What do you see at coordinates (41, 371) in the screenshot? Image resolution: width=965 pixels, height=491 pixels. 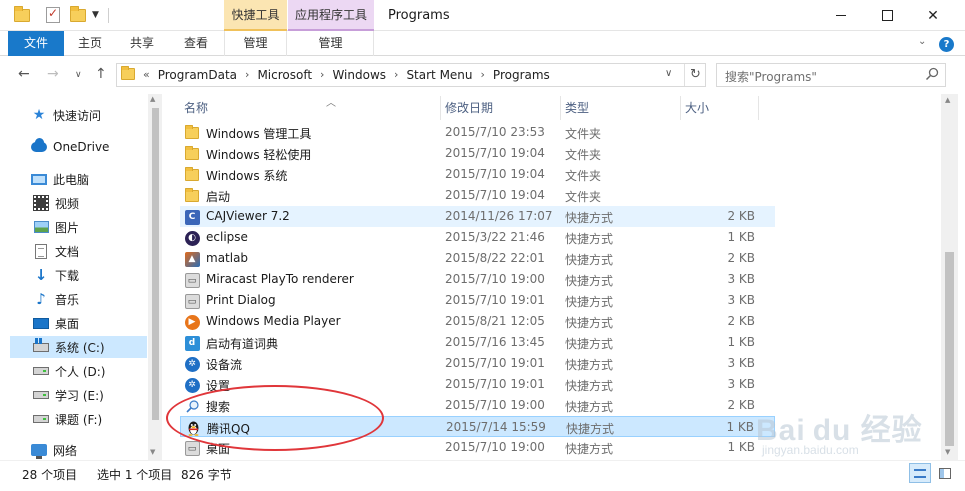 I see `drive-icon` at bounding box center [41, 371].